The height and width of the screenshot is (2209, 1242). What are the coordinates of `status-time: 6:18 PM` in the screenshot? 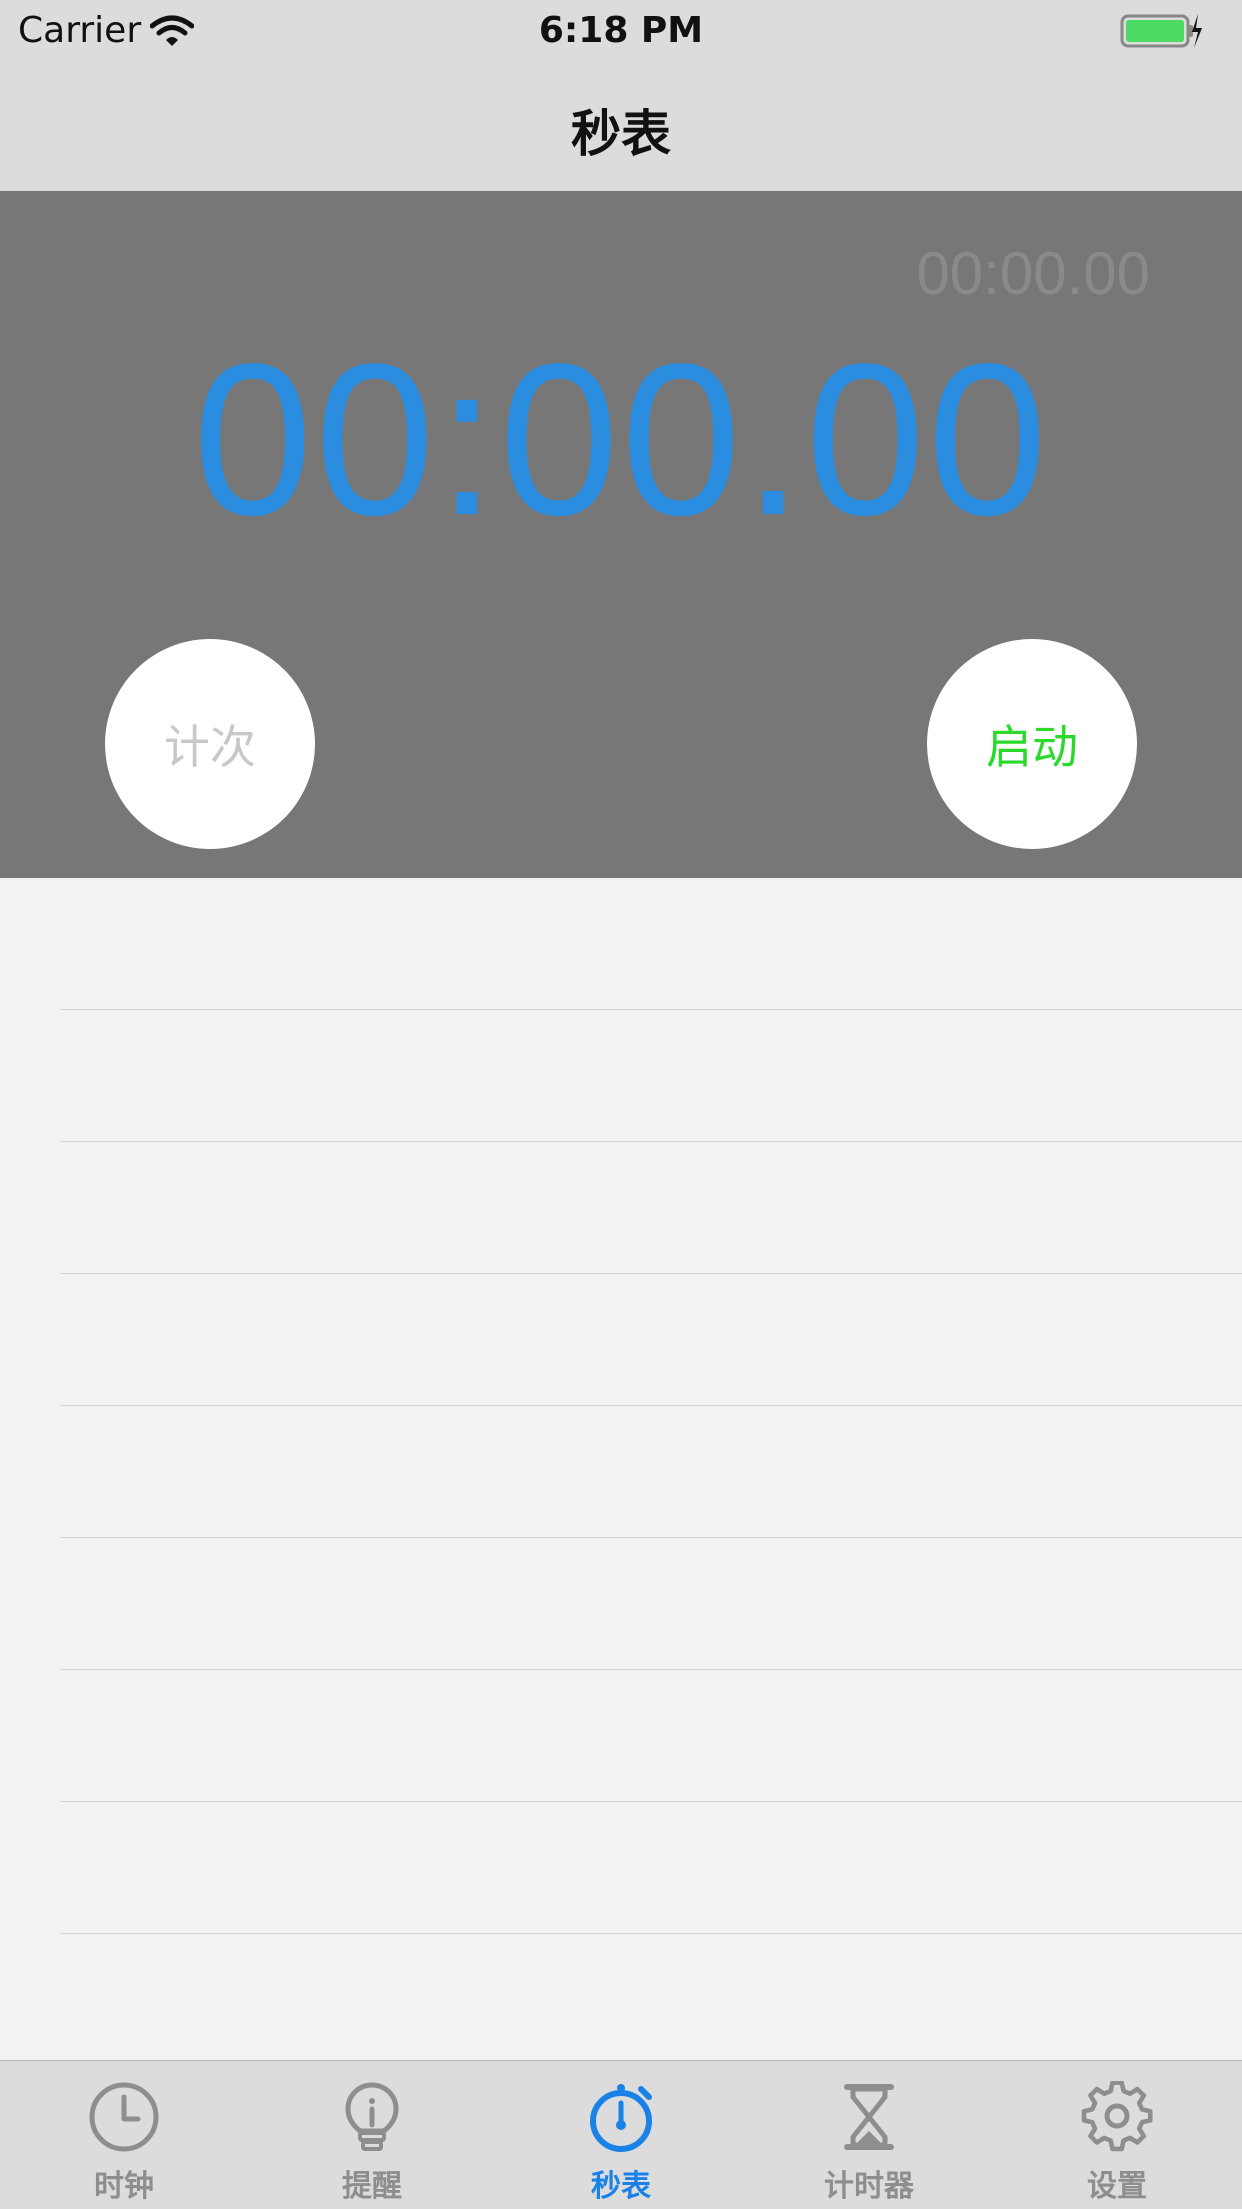 It's located at (621, 30).